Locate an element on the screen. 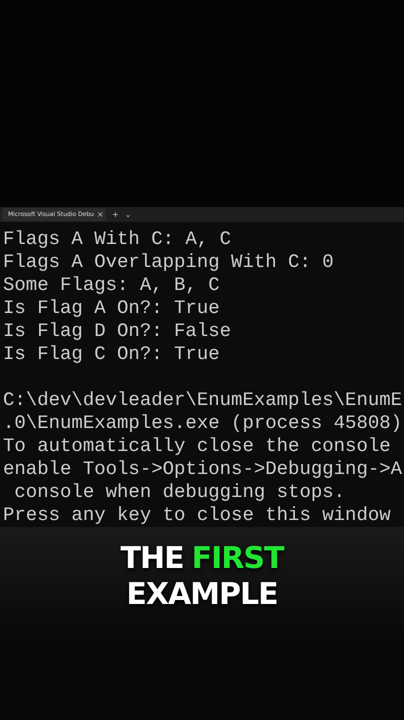 Image resolution: width=404 pixels, height=720 pixels. console-line: enable Tools->Options->Debugging->A is located at coordinates (203, 469).